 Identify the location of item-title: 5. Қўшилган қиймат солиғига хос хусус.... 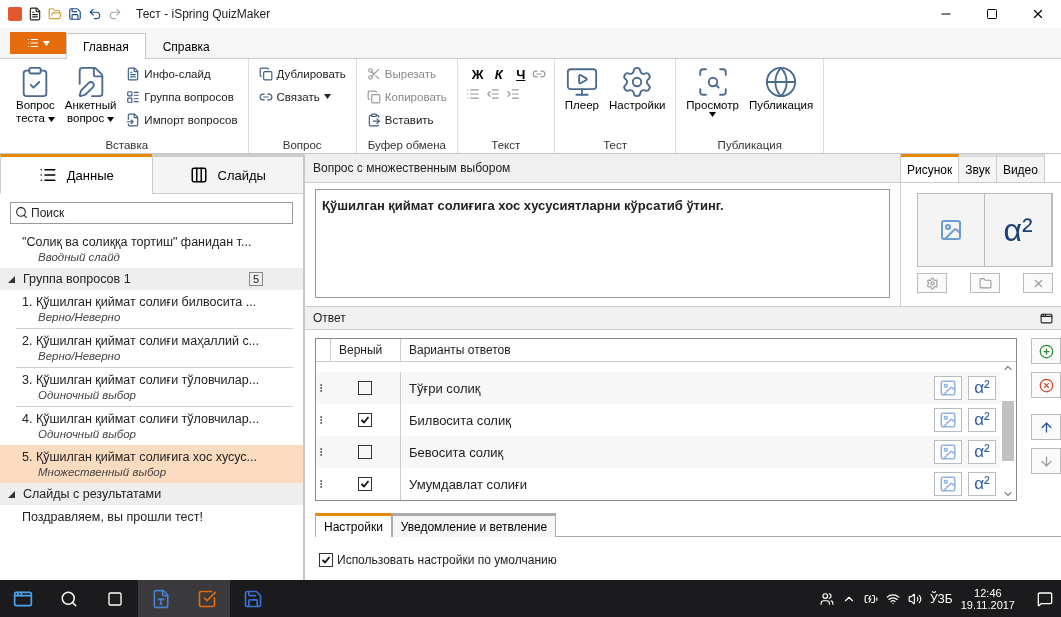
(140, 457).